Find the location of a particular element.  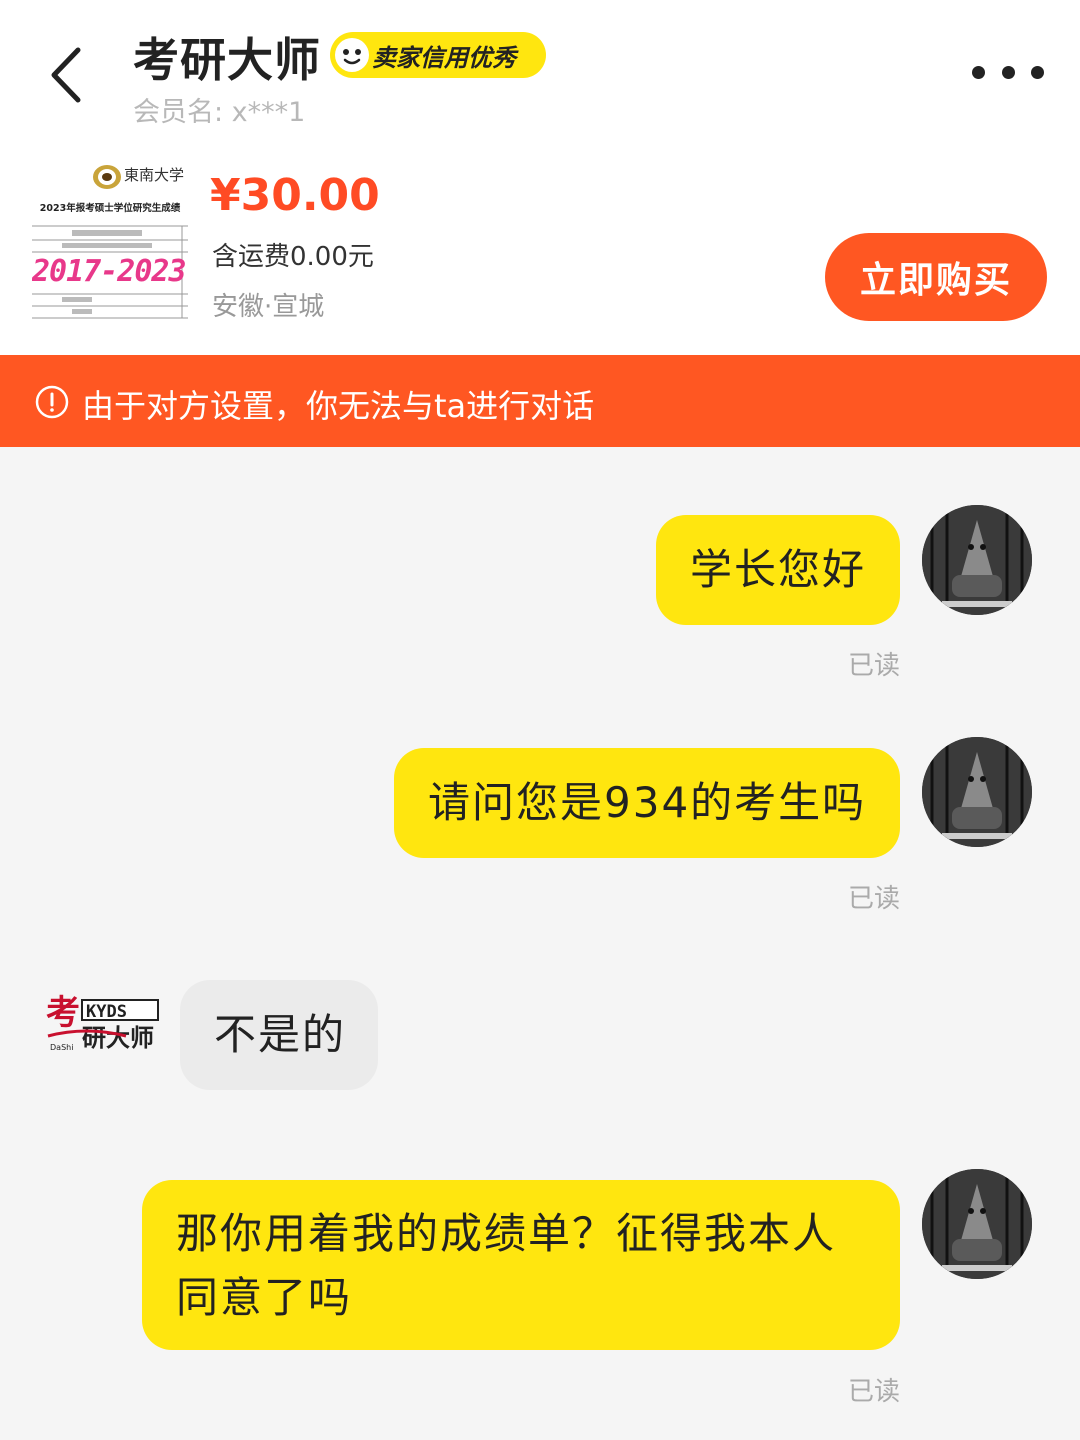

svg-text: 研大师 is located at coordinates (118, 1037).